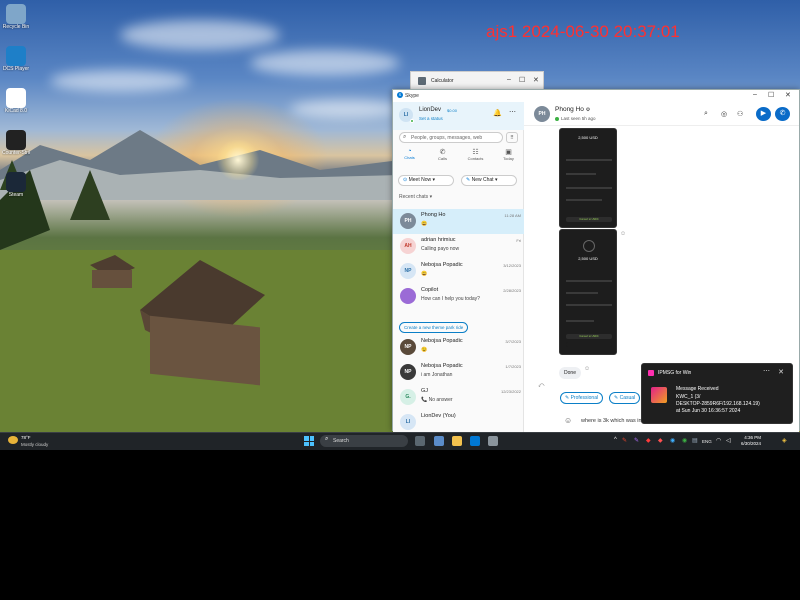 The height and width of the screenshot is (600, 800). What do you see at coordinates (695, 440) in the screenshot?
I see `tray-app-icon: ▤` at bounding box center [695, 440].